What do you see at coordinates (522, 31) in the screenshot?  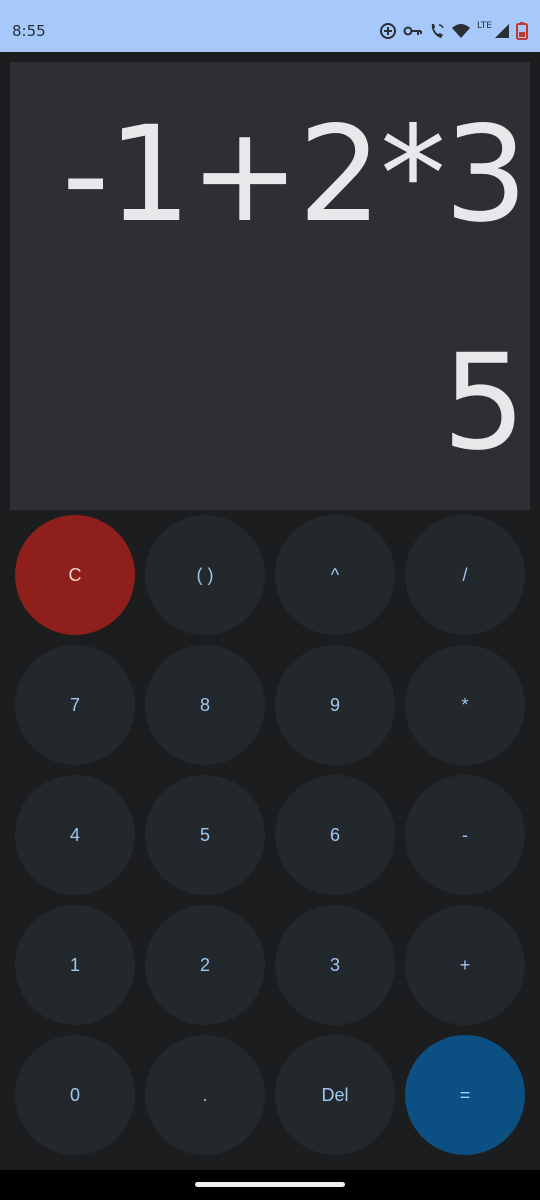 I see `battery-icon` at bounding box center [522, 31].